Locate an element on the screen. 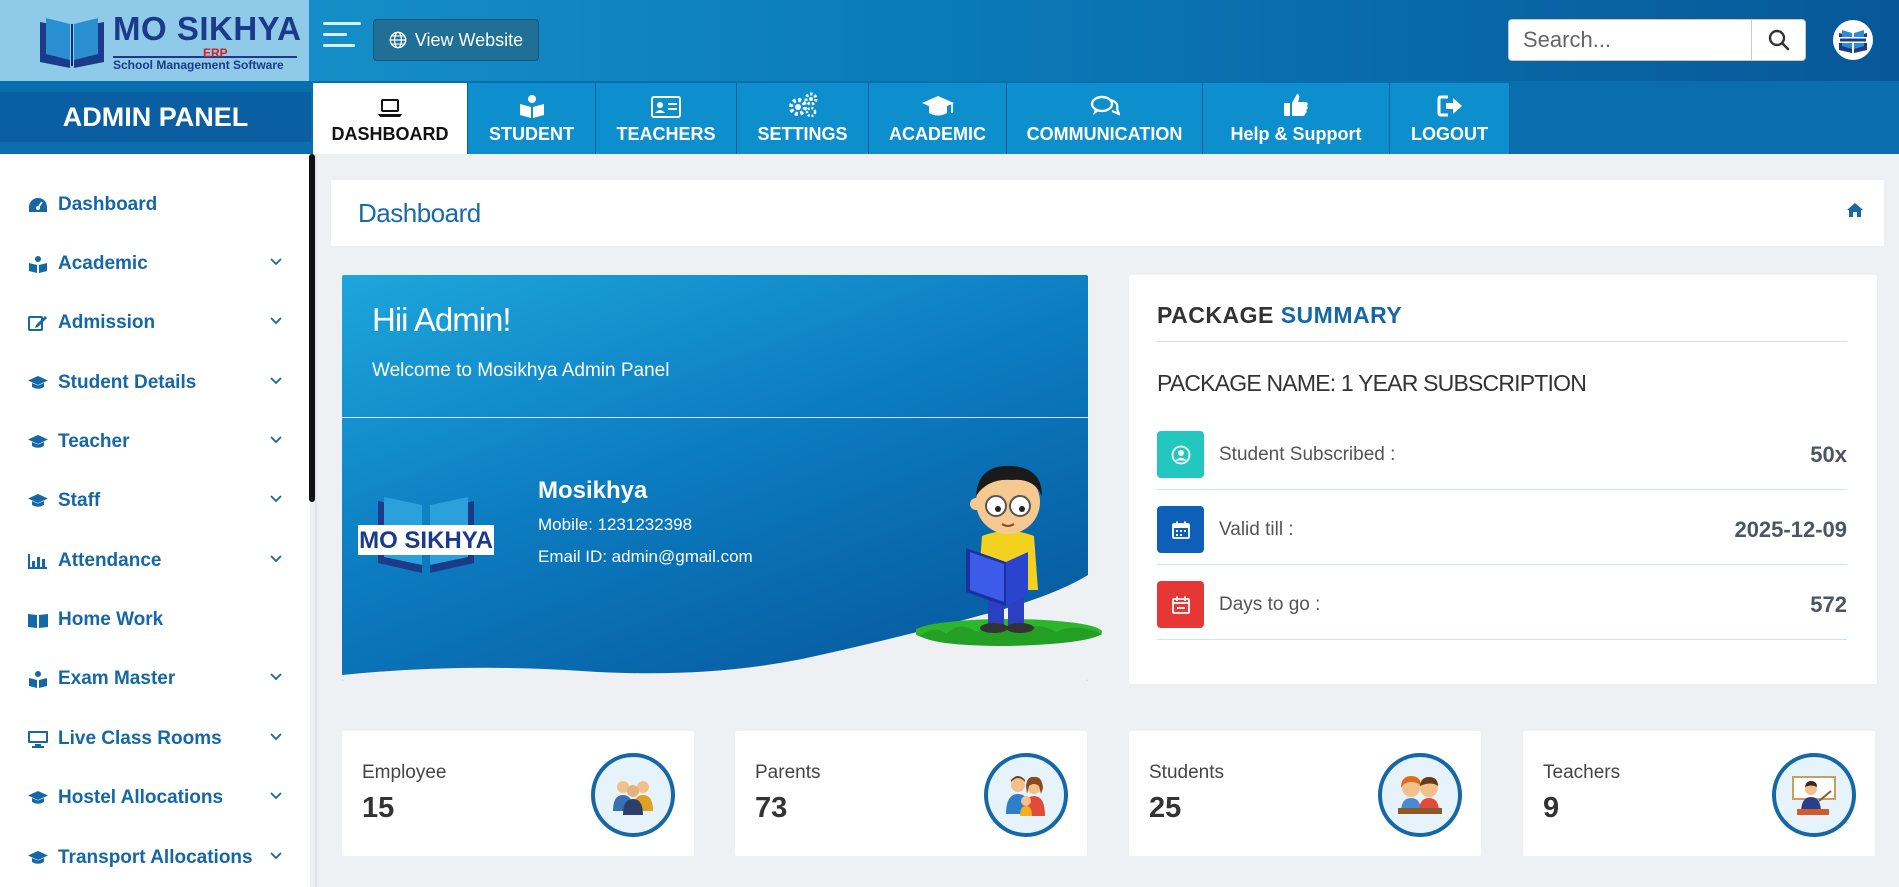 This screenshot has width=1899, height=887. sidebar-item-label: Attendance is located at coordinates (110, 560).